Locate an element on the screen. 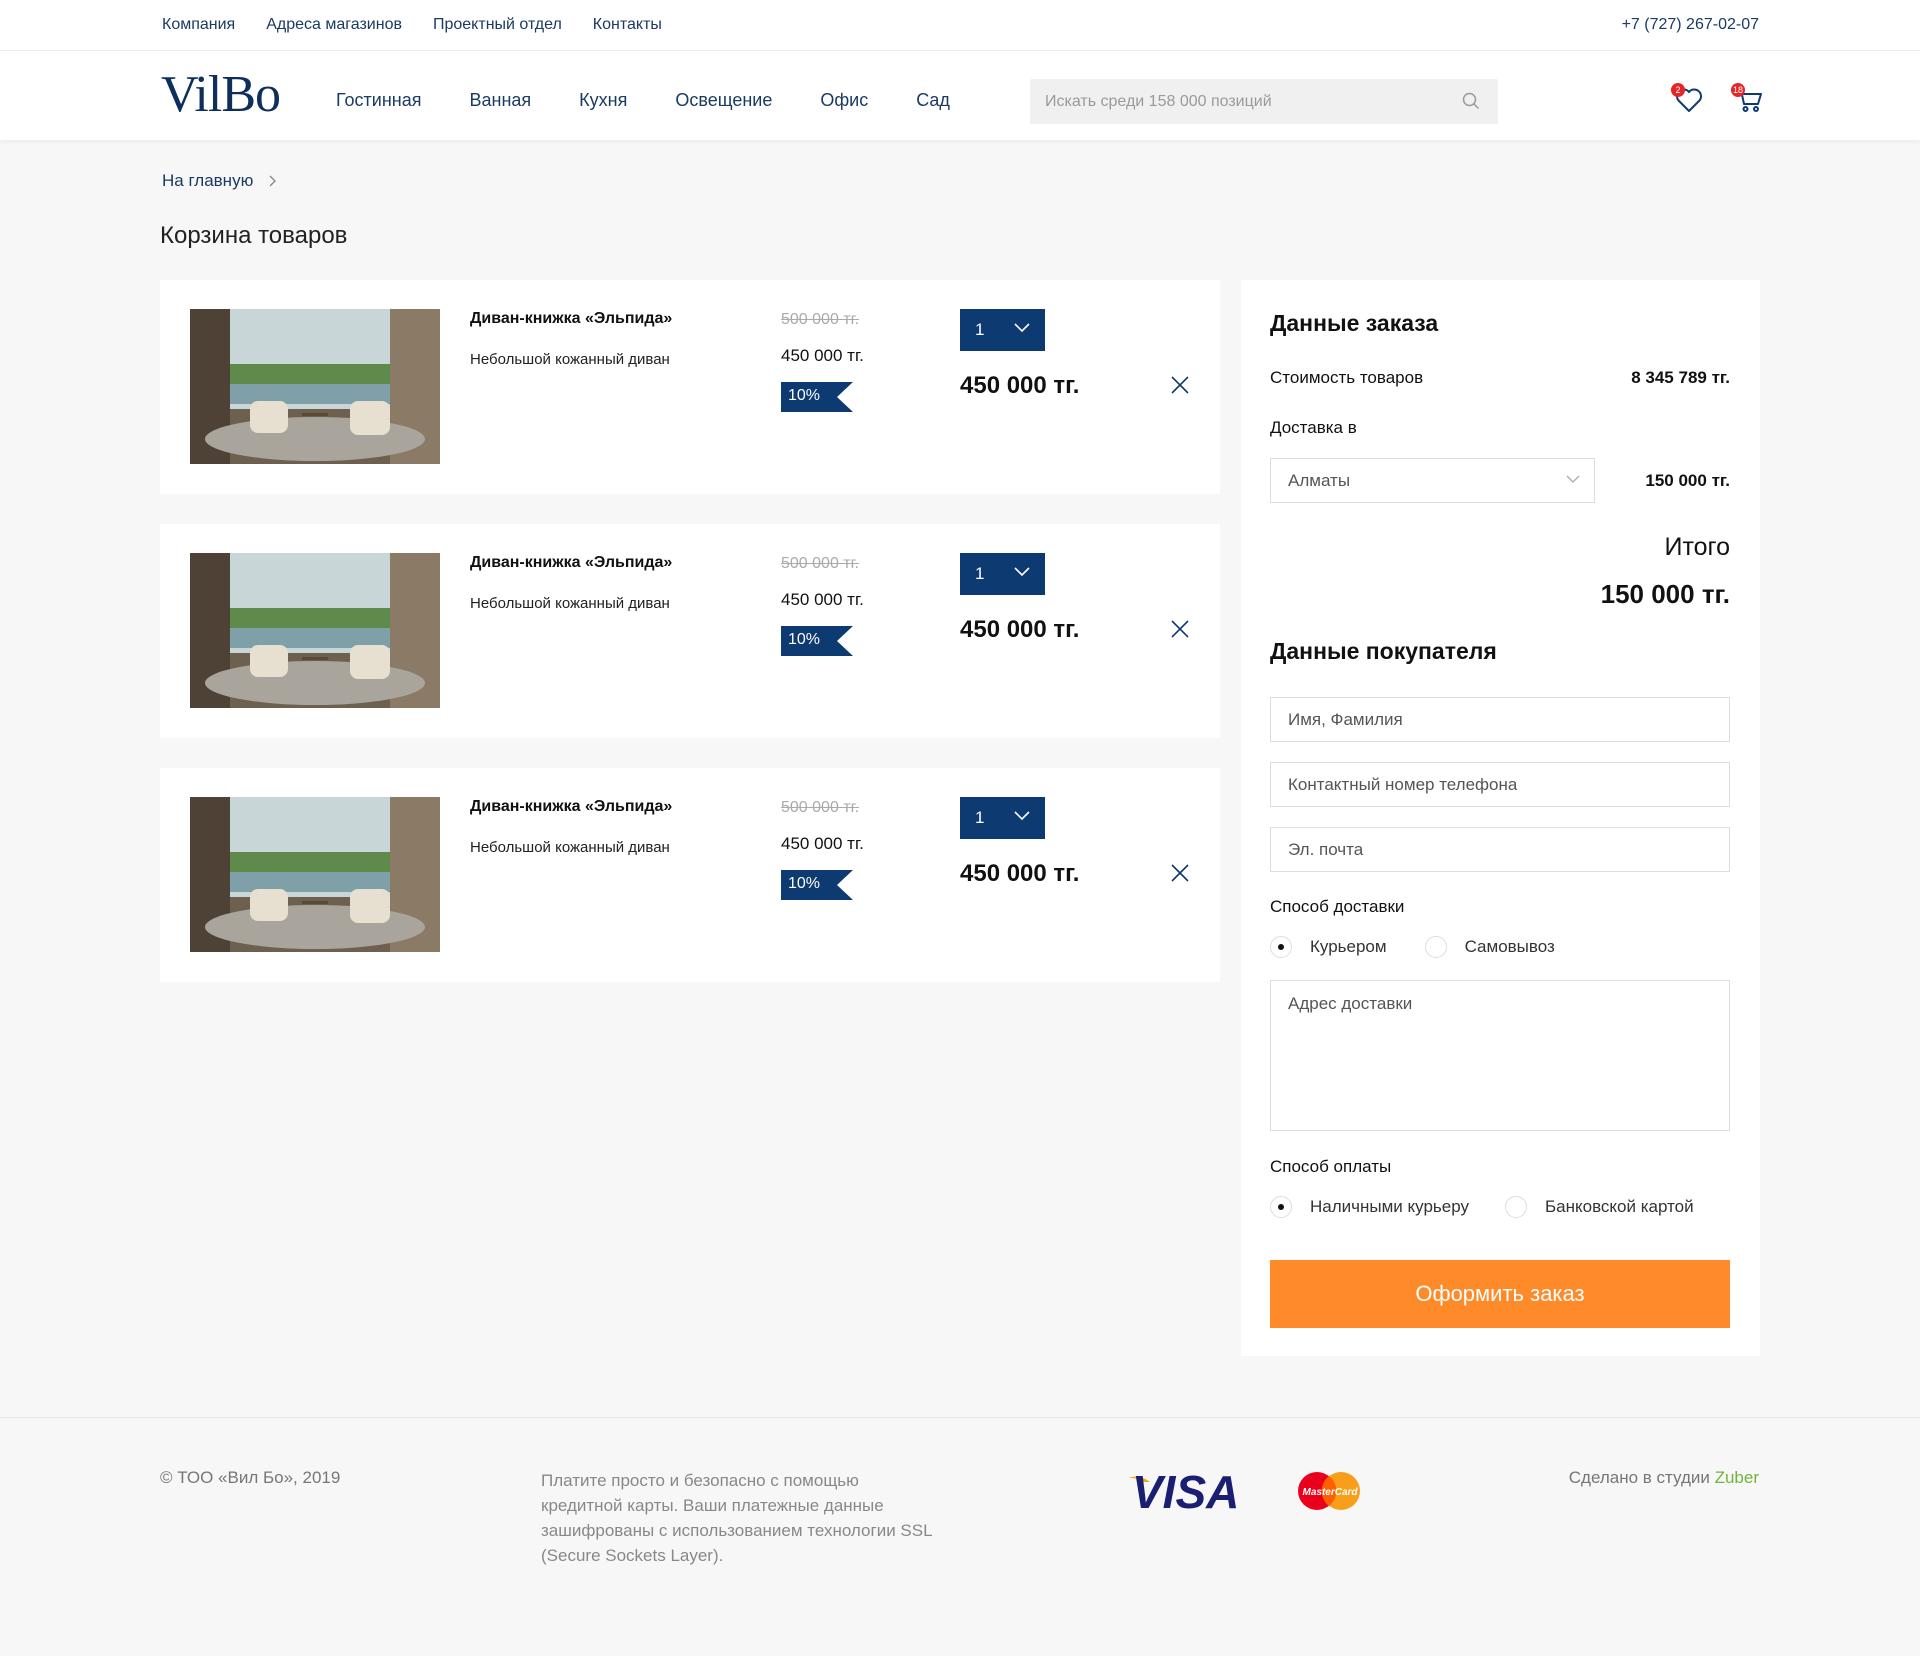 This screenshot has height=1656, width=1920. visa-text: VISA is located at coordinates (1185, 1490).